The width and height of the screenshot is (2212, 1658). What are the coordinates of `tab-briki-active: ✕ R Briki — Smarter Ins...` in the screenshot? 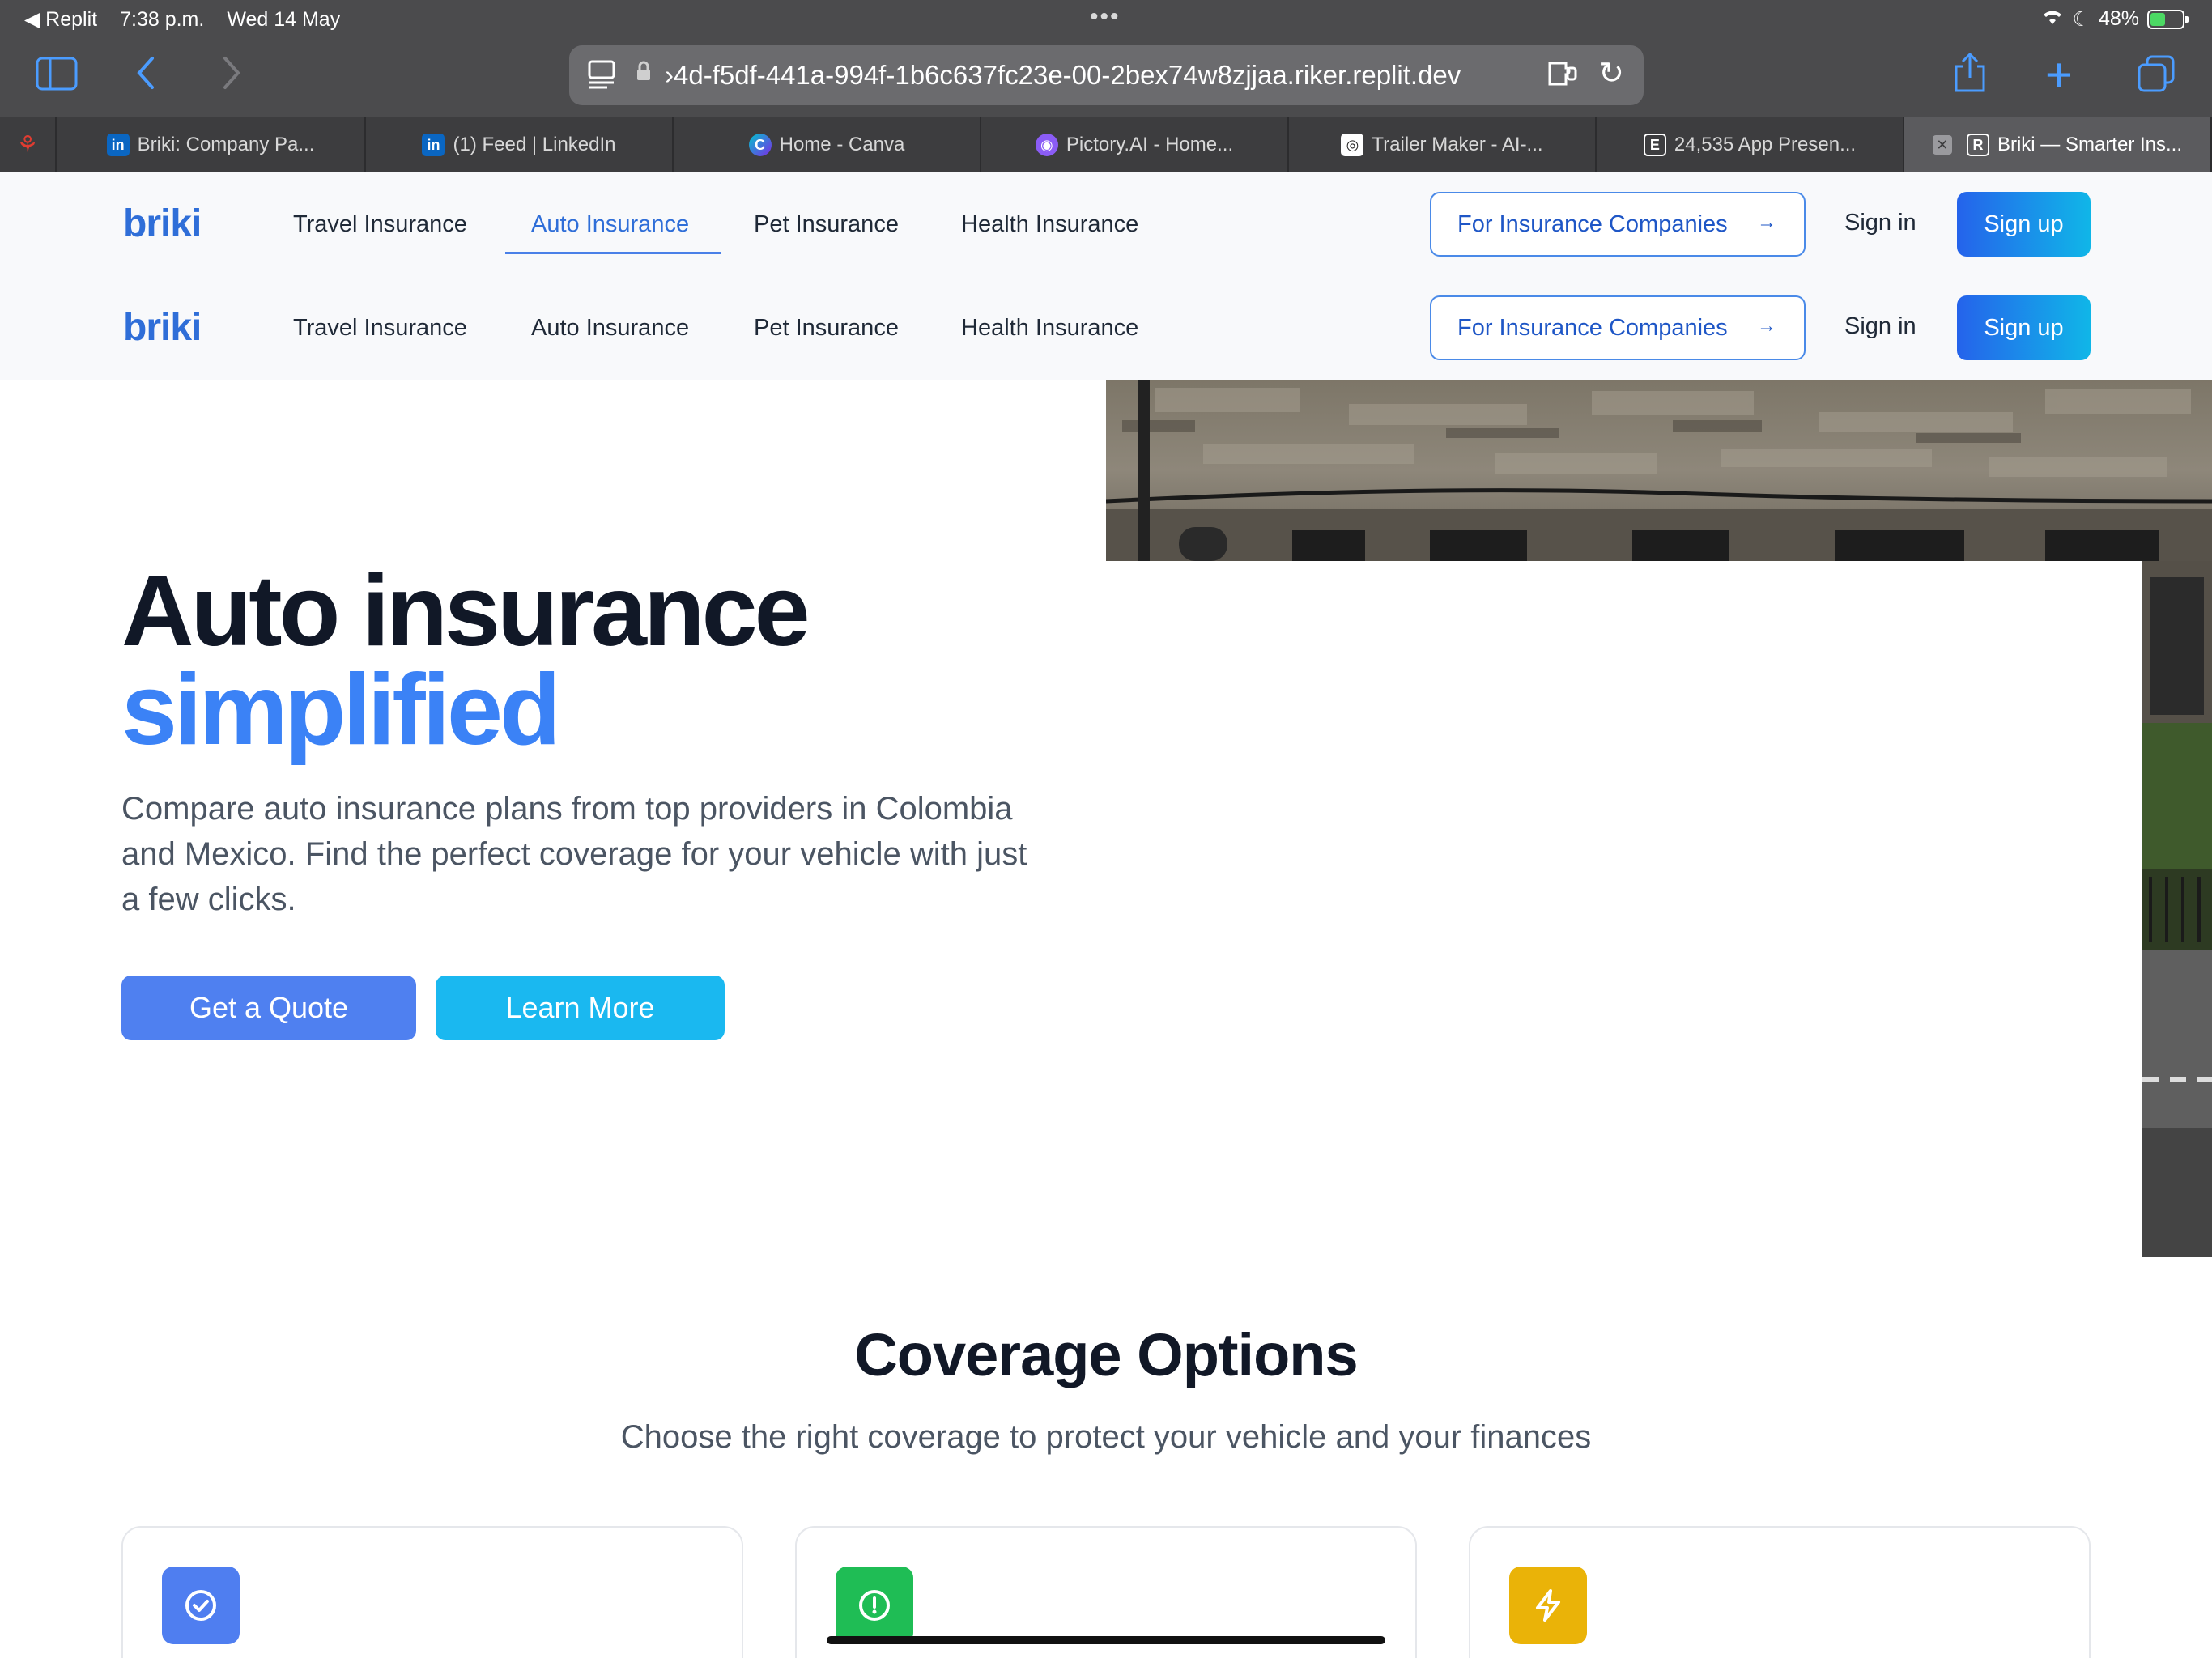 It's located at (2058, 144).